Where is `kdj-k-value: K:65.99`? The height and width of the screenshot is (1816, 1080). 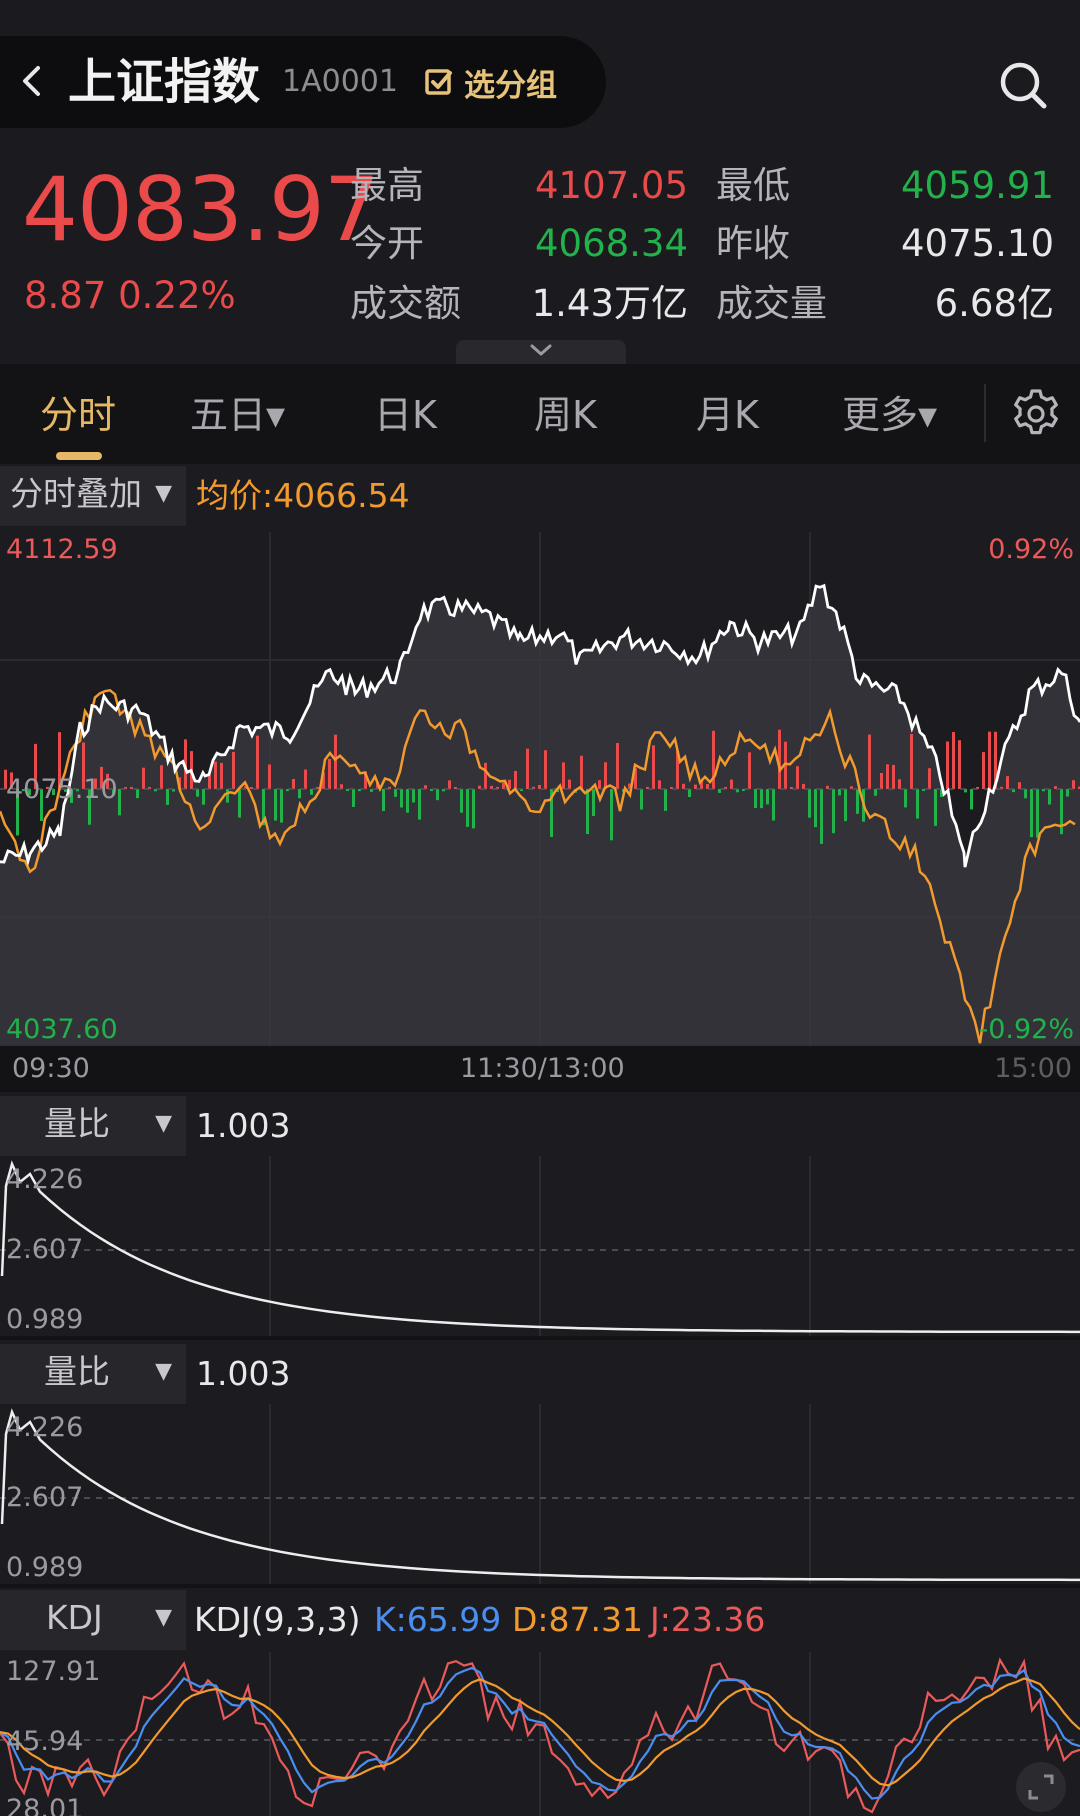 kdj-k-value: K:65.99 is located at coordinates (438, 1619).